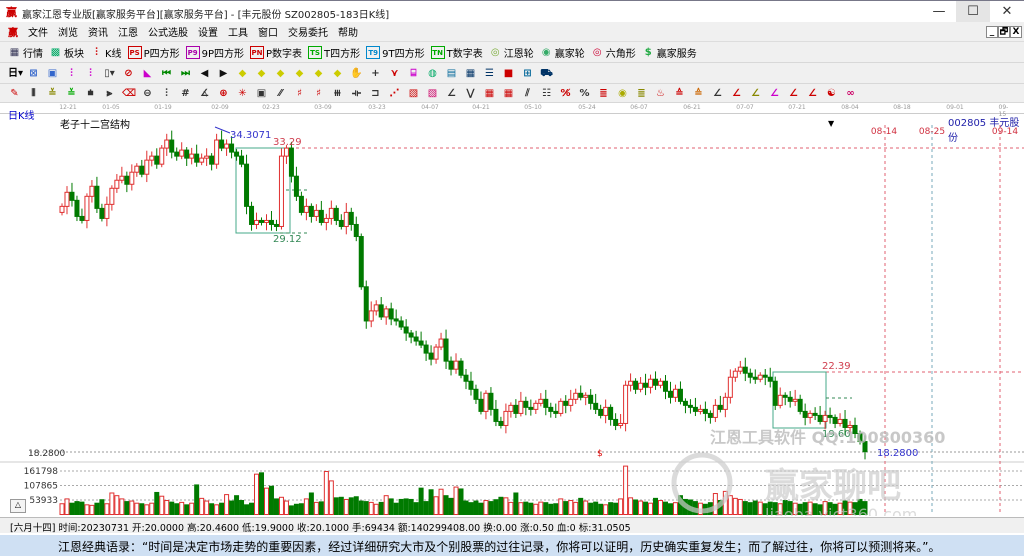 The width and height of the screenshot is (1024, 556). Describe the element at coordinates (268, 31) in the screenshot. I see `menu-item: 窗口` at that location.